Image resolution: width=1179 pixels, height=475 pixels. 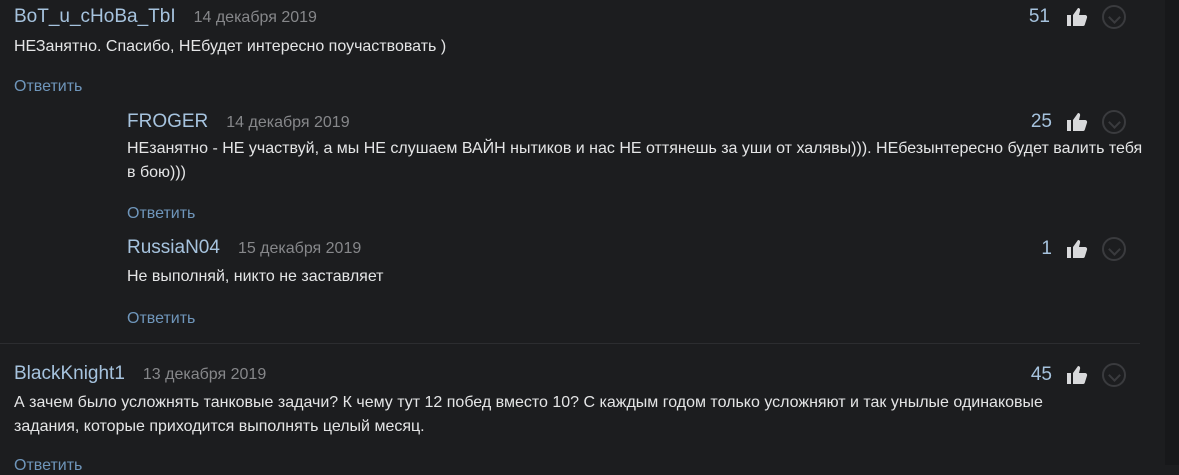 I want to click on comment-header: FROGER 14 декабря 2019, so click(x=238, y=122).